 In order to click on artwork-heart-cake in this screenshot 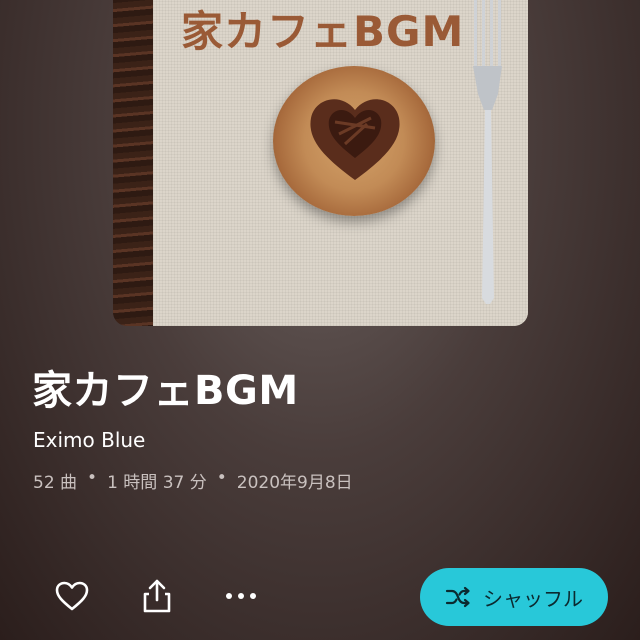, I will do `click(355, 139)`.